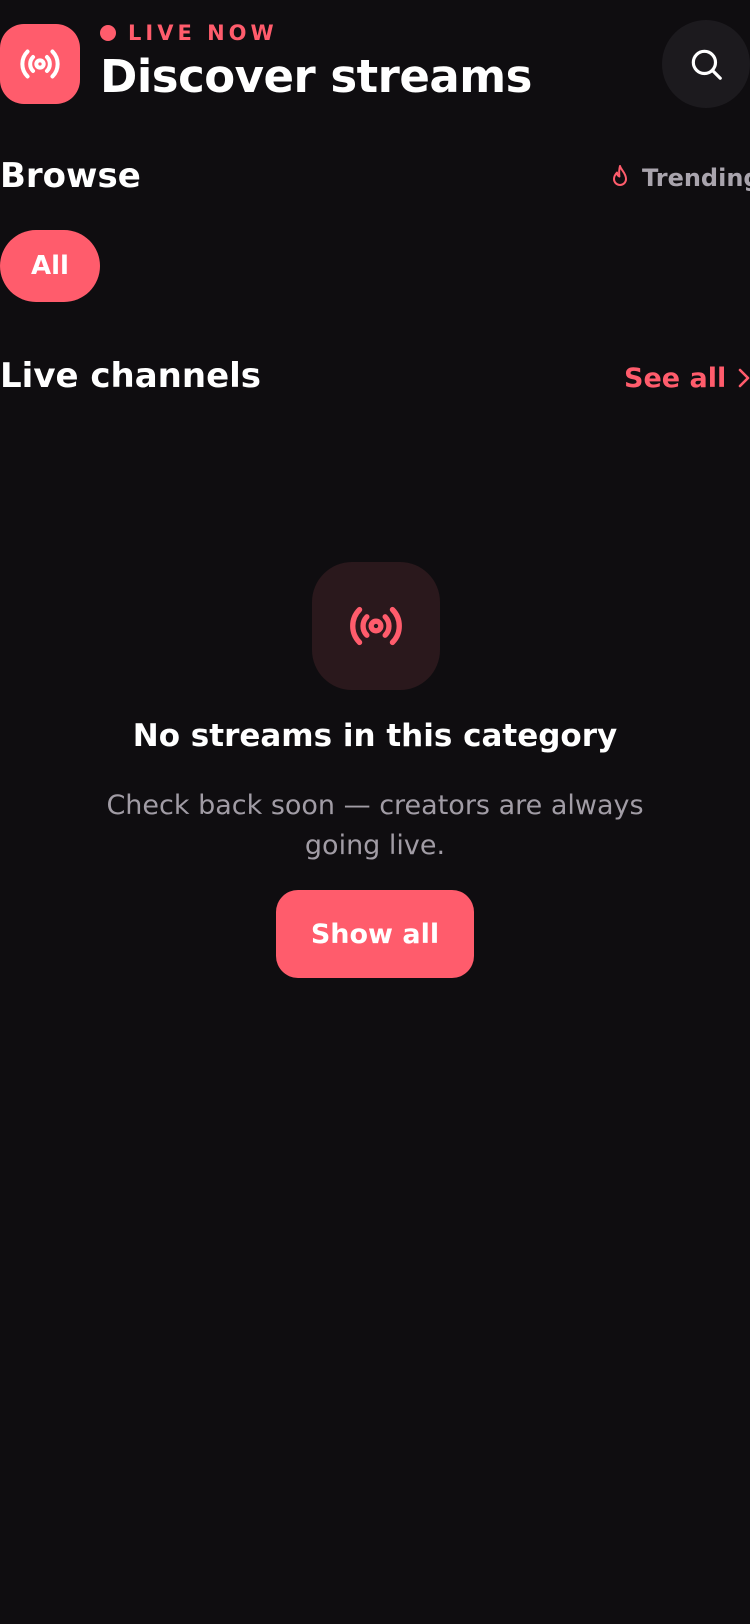 This screenshot has width=750, height=1624. I want to click on live-label: LIVE NOW, so click(203, 33).